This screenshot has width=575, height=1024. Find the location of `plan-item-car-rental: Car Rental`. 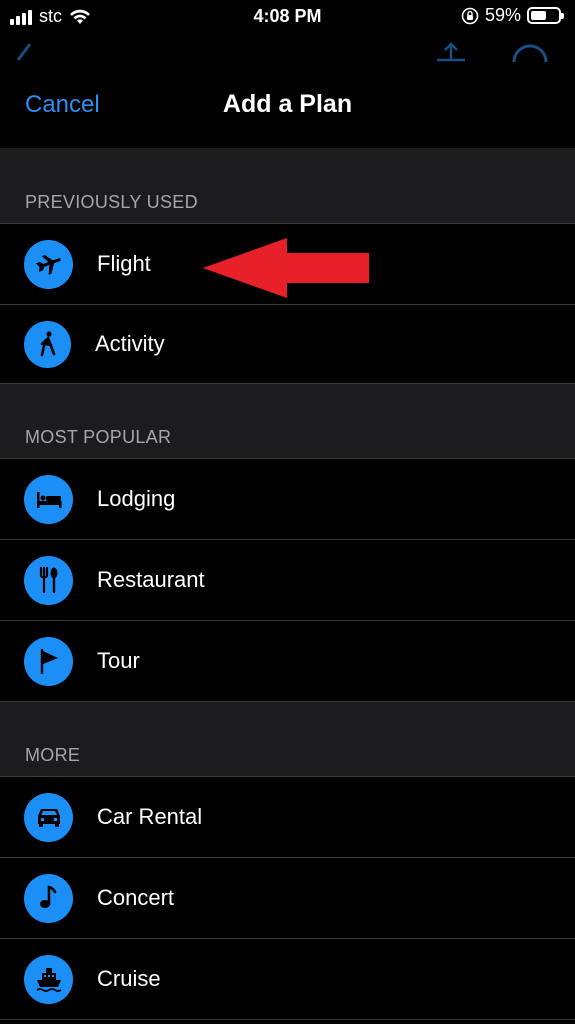

plan-item-car-rental: Car Rental is located at coordinates (287, 817).